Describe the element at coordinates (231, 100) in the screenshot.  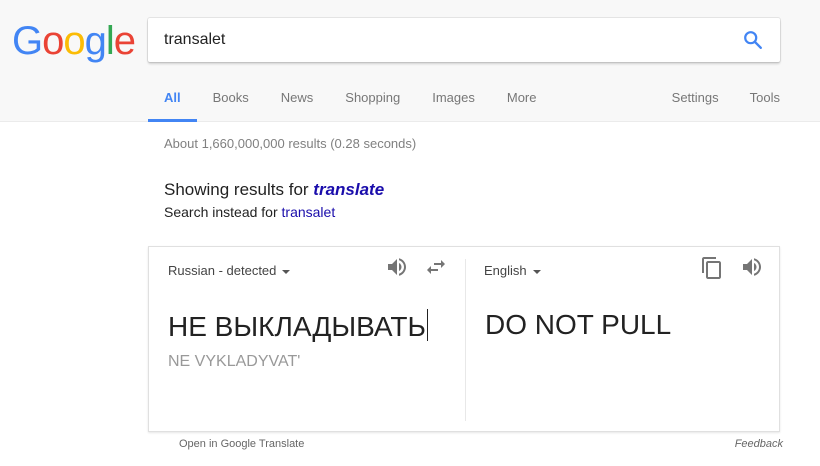
I see `tab-books: Books` at that location.